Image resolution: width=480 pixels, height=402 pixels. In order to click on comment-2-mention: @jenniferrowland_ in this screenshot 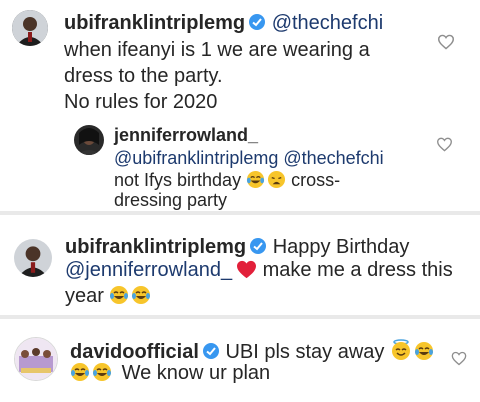, I will do `click(148, 270)`.